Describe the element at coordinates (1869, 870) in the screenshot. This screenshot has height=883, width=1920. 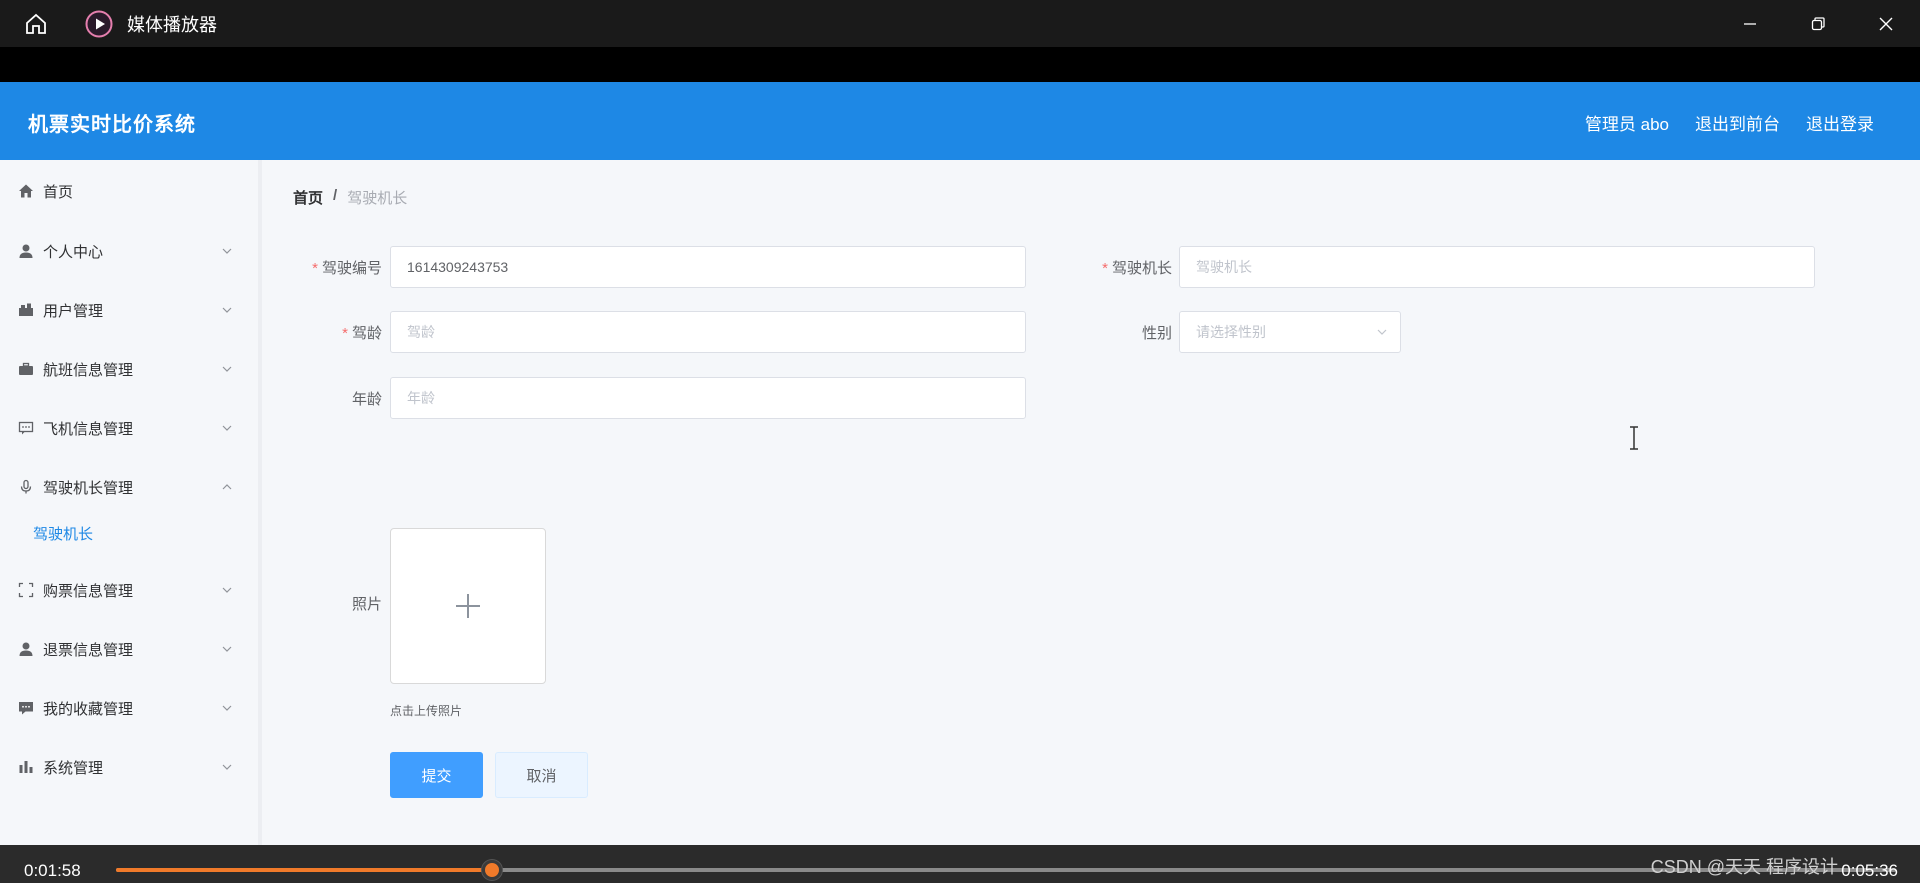
I see `total-time: 0:05:36` at that location.